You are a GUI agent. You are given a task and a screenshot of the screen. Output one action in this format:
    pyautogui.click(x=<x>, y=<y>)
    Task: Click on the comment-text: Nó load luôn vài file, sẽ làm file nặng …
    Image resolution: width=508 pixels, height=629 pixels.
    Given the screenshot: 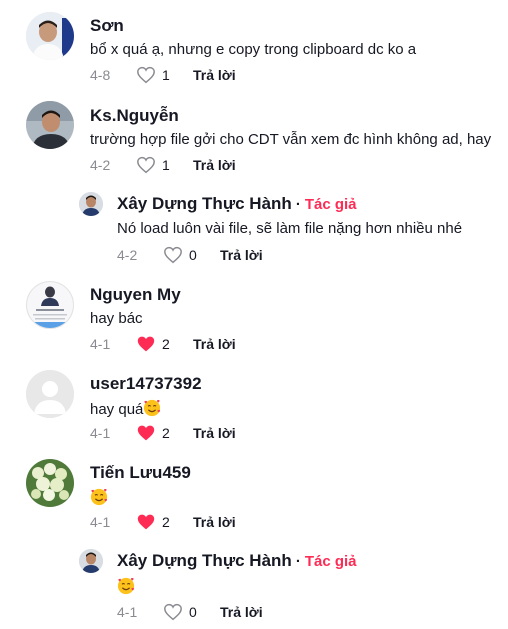 What is the action you would take?
    pyautogui.click(x=290, y=228)
    